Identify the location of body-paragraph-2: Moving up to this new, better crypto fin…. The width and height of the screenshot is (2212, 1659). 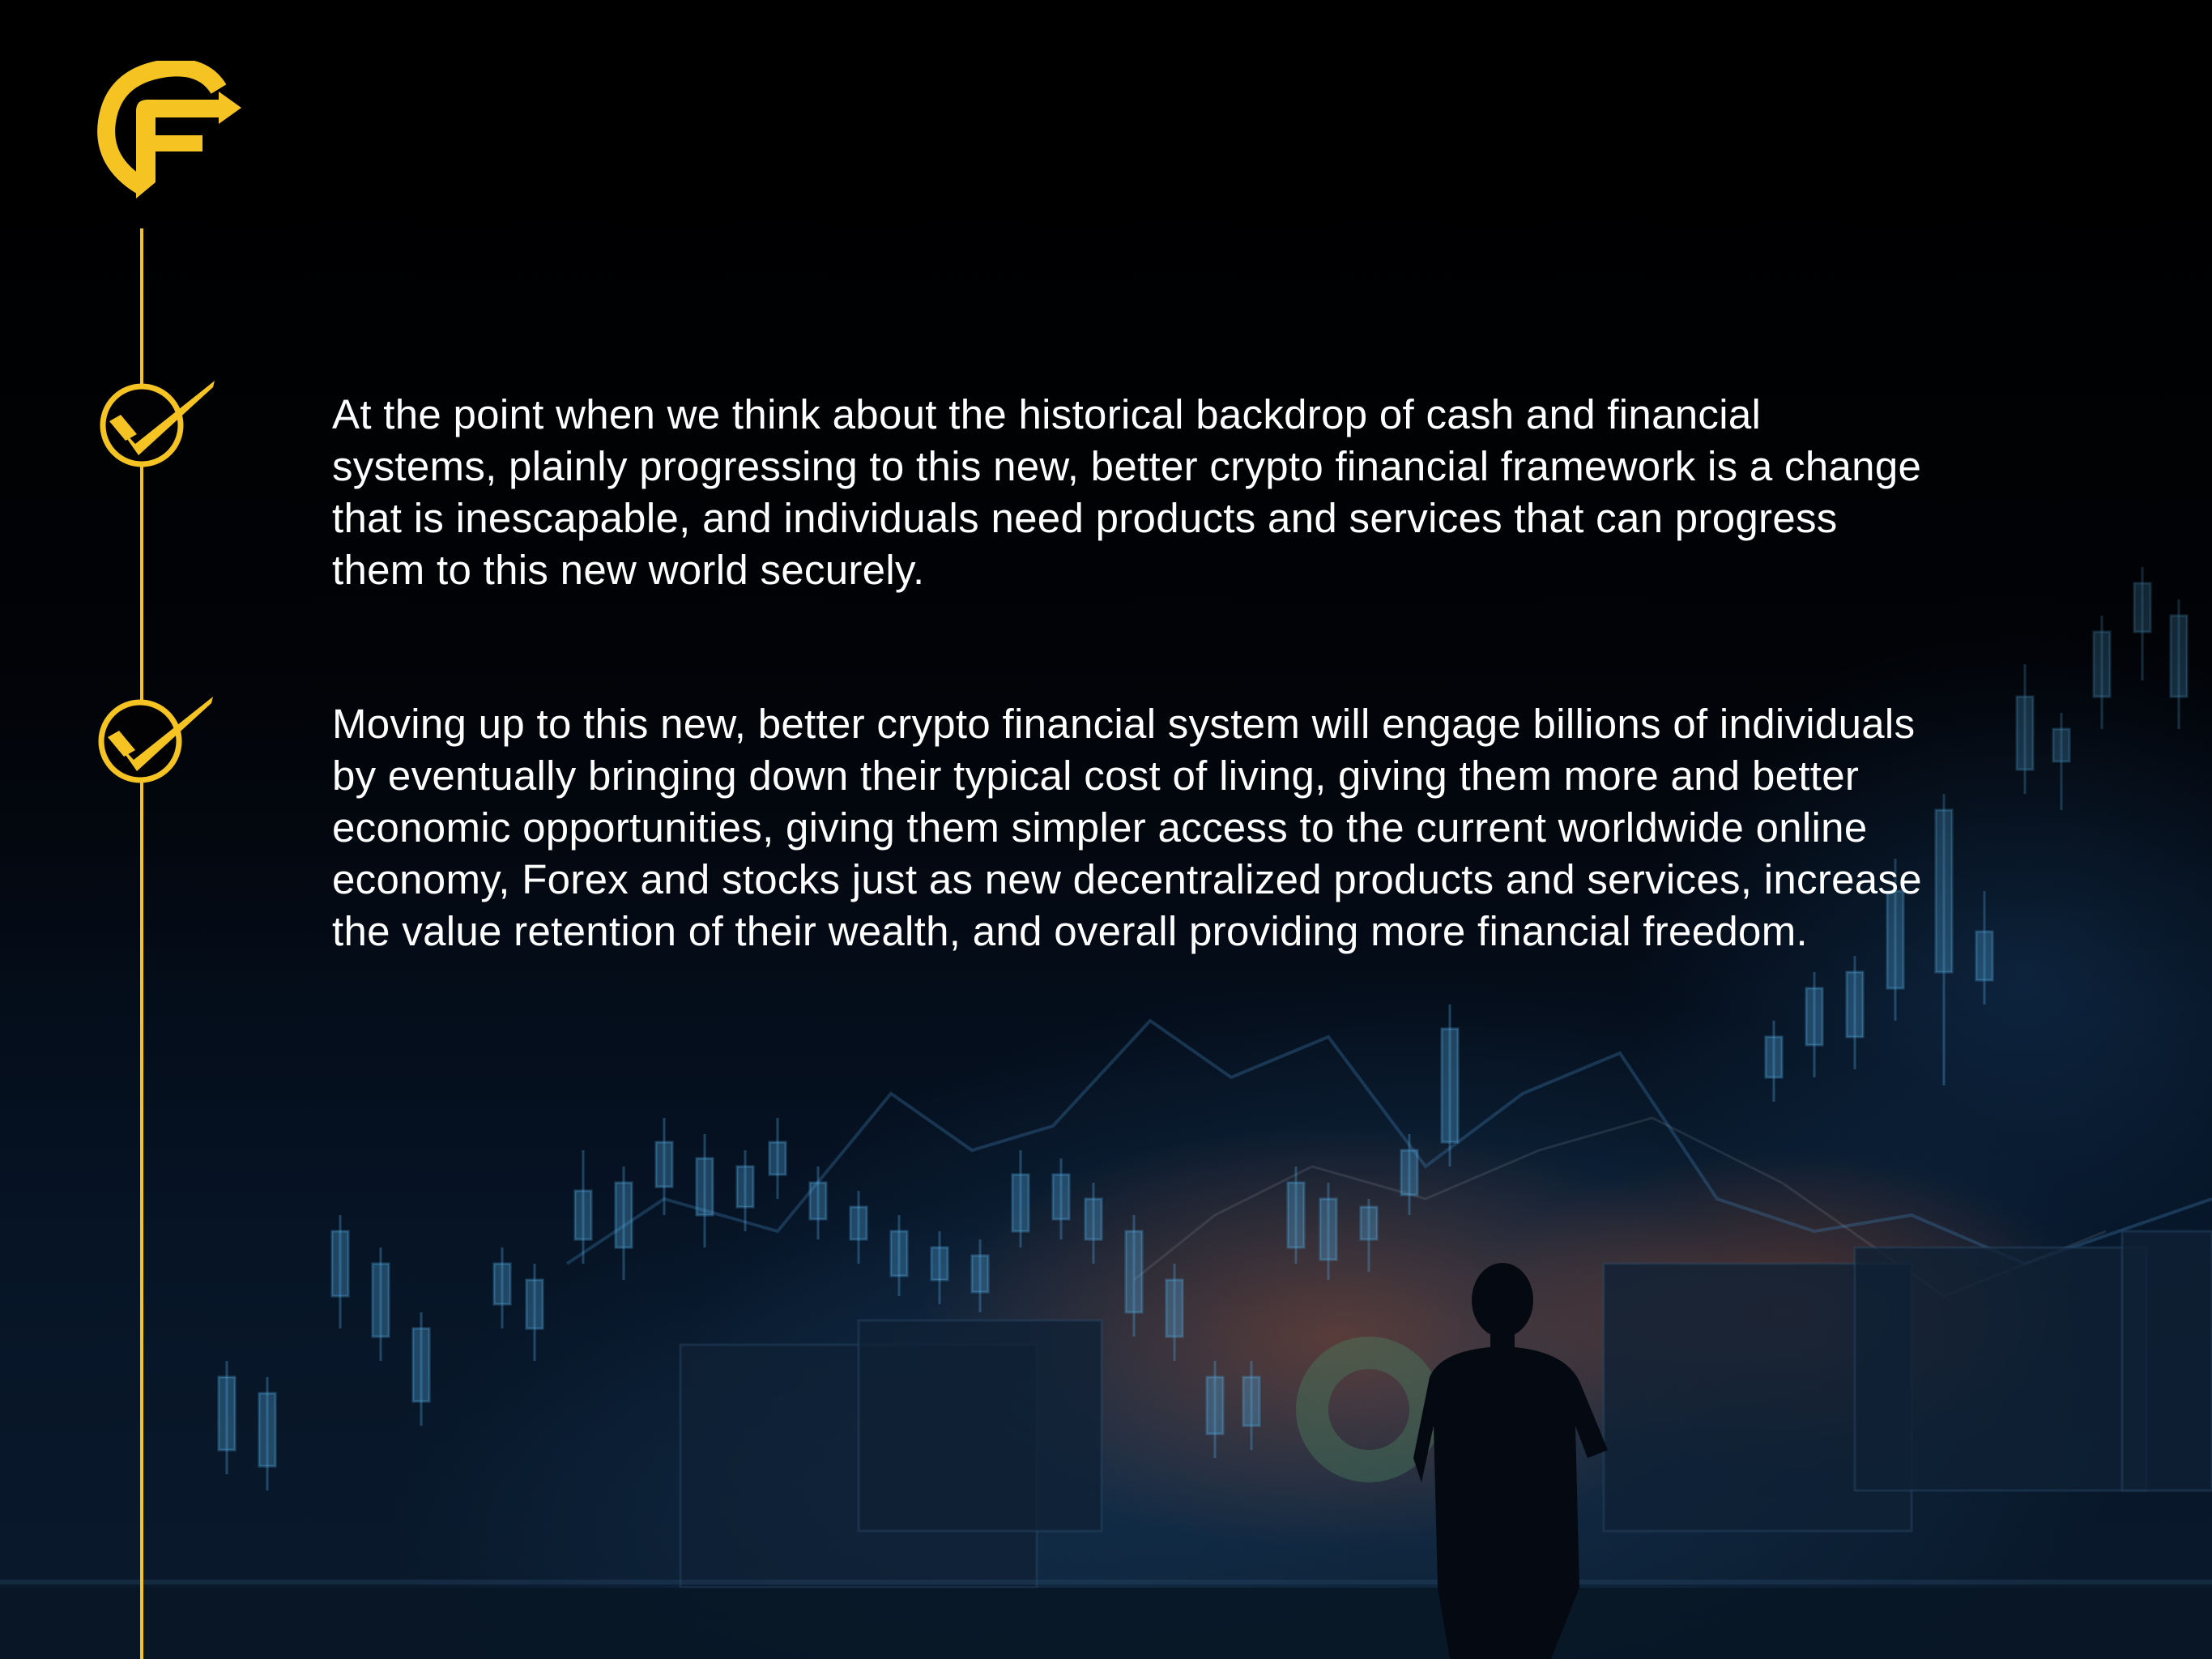
(1127, 827).